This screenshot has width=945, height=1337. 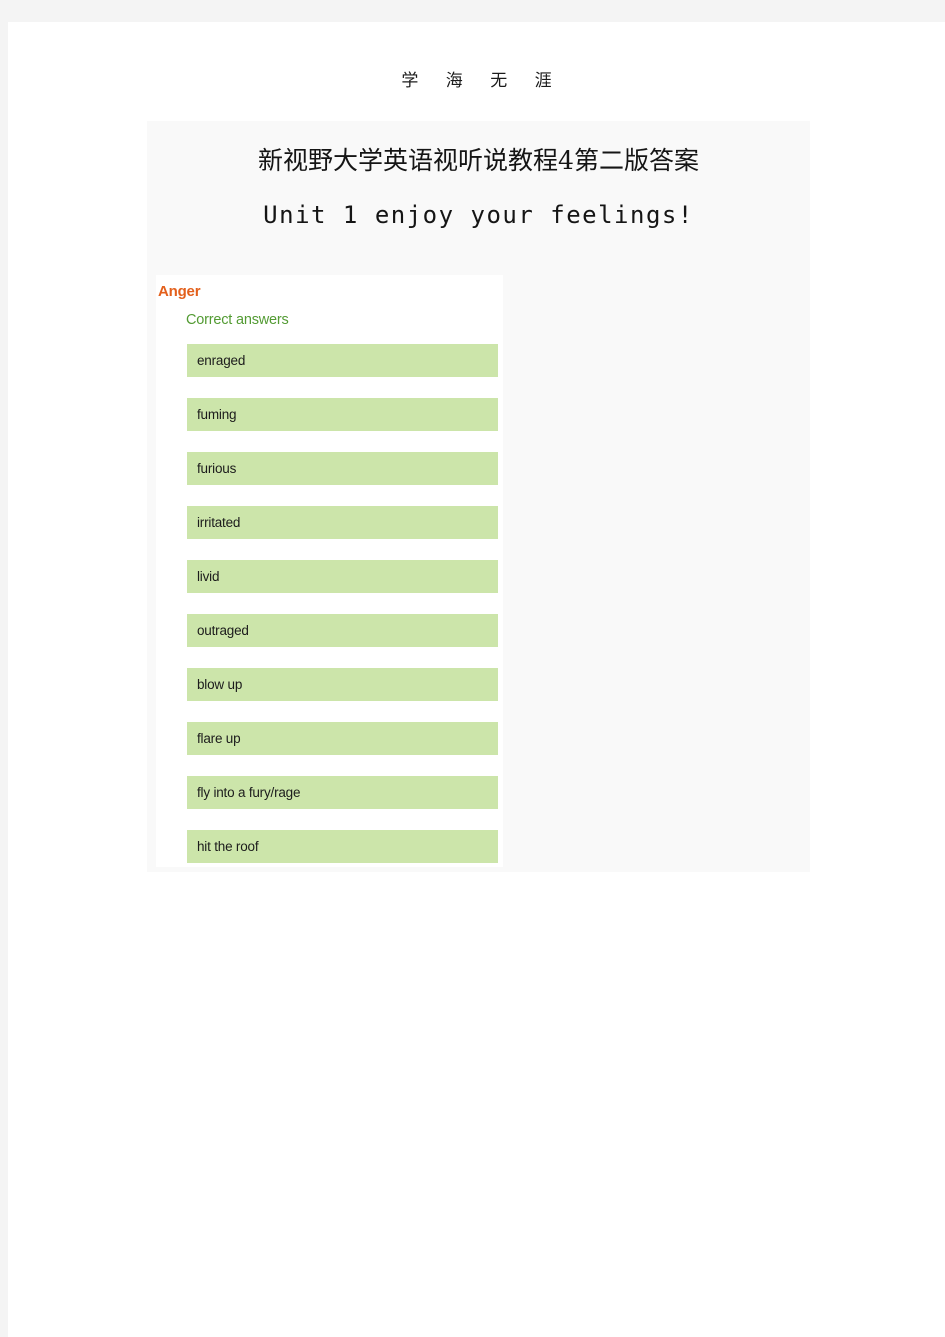 What do you see at coordinates (249, 792) in the screenshot?
I see `answer-label: fly into a fury/rage` at bounding box center [249, 792].